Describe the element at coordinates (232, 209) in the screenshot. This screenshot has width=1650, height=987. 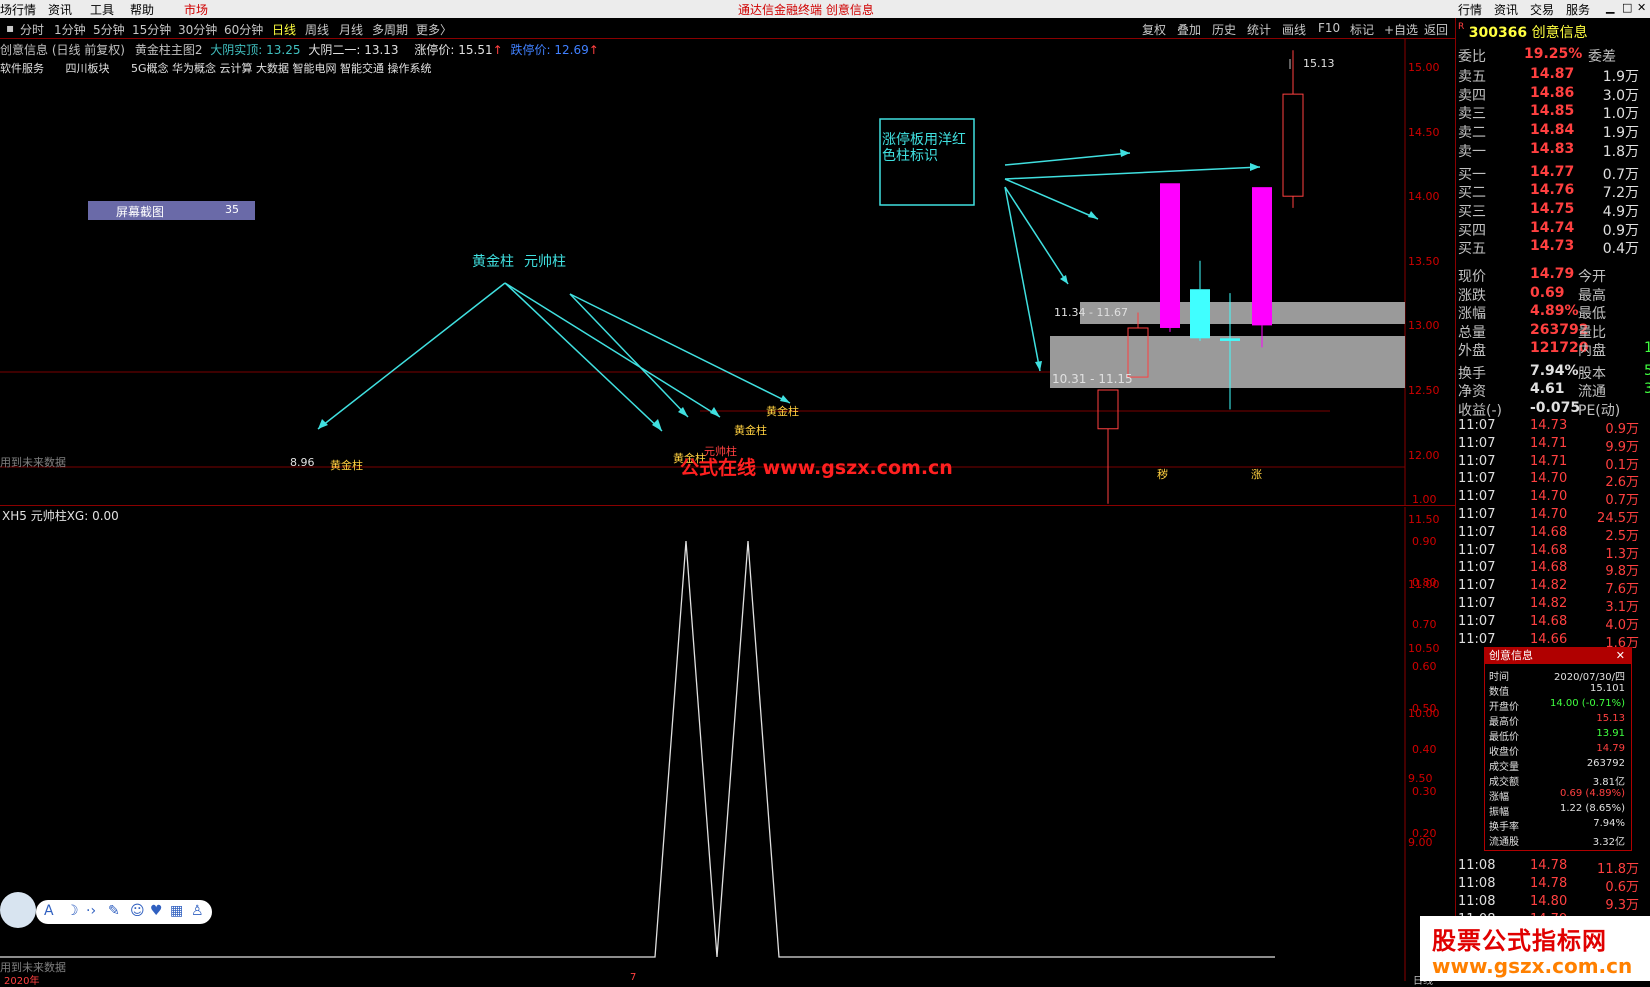
I see `screenshot-number: 35` at that location.